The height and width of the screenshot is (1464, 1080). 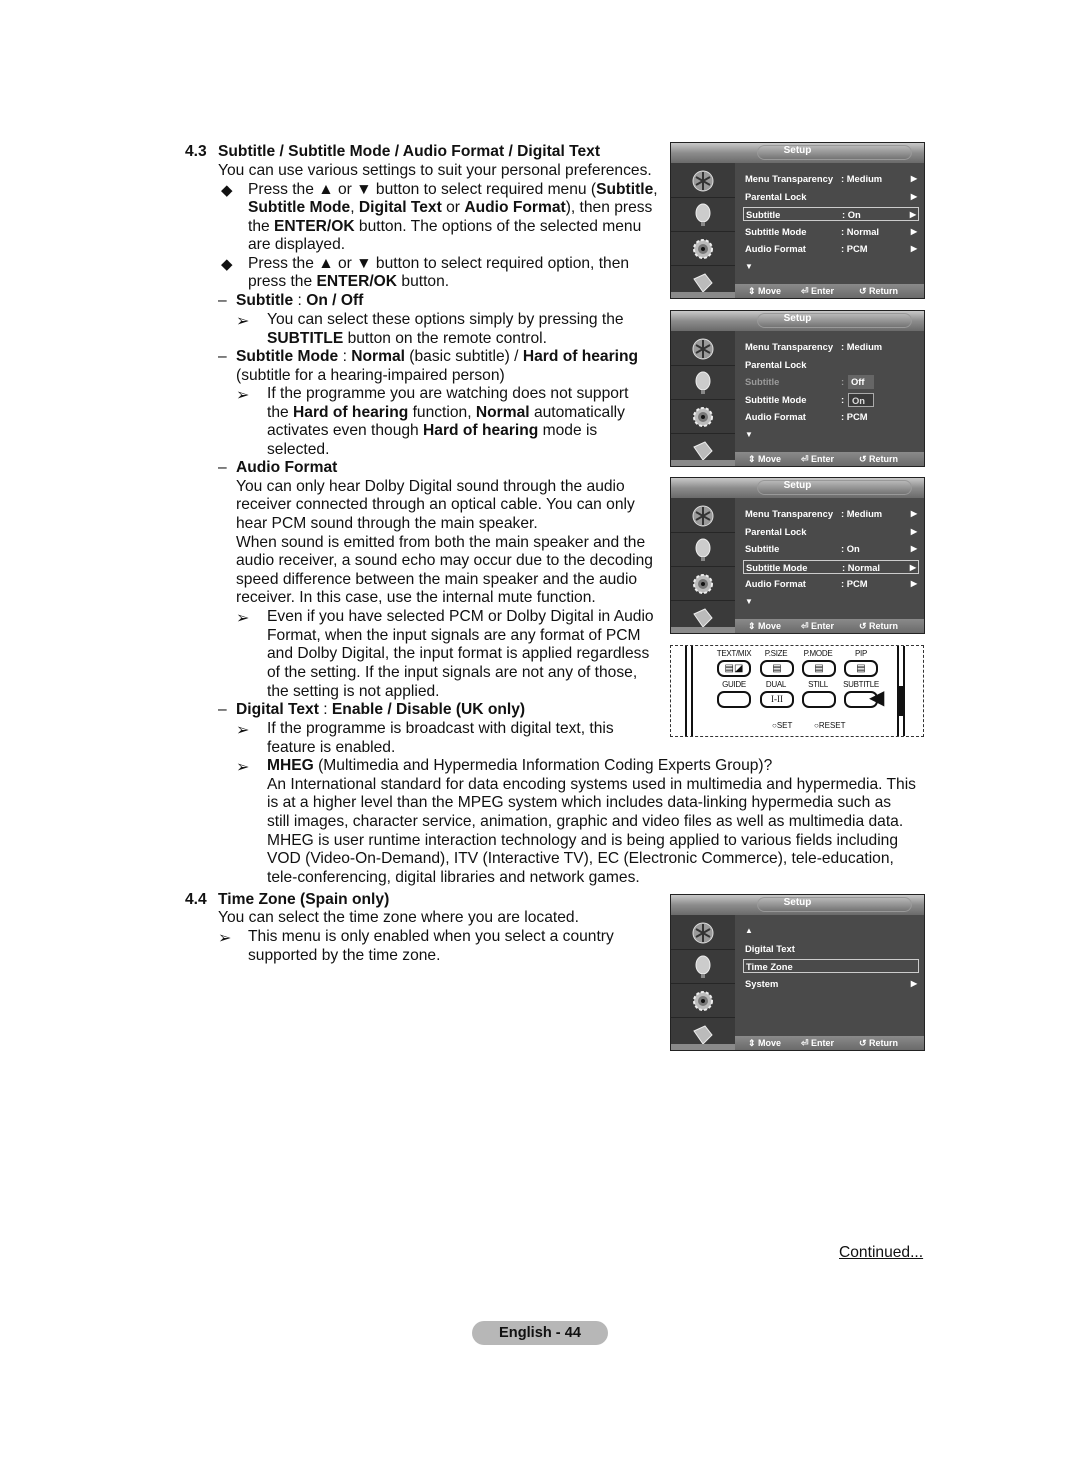 What do you see at coordinates (776, 684) in the screenshot?
I see `remote-label-dual: DUAL` at bounding box center [776, 684].